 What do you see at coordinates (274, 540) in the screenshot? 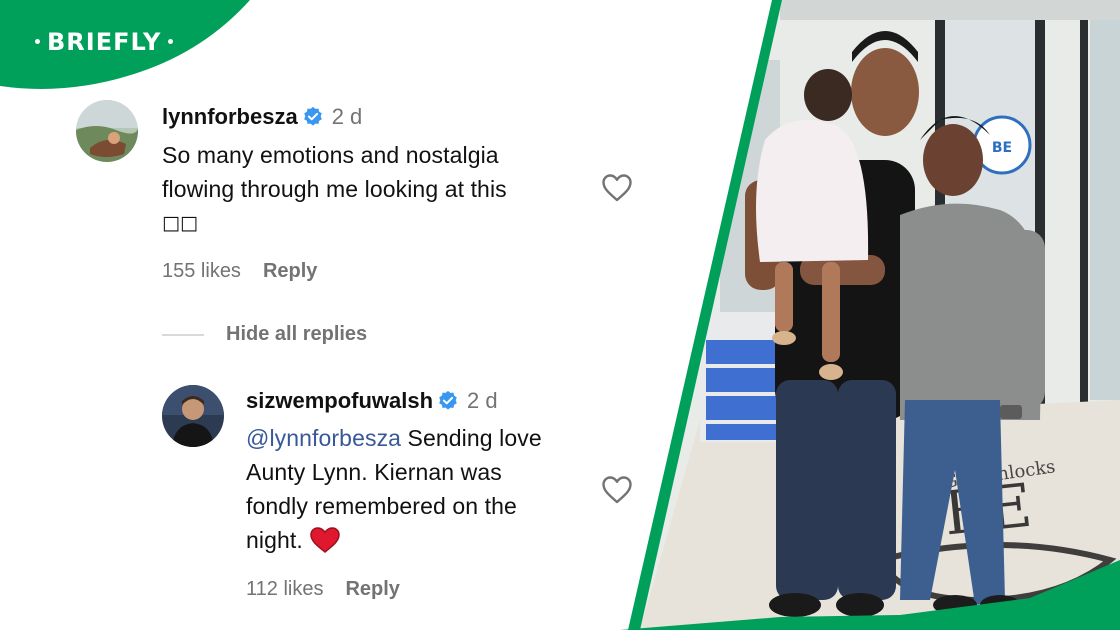
I see `comment-line: night.` at bounding box center [274, 540].